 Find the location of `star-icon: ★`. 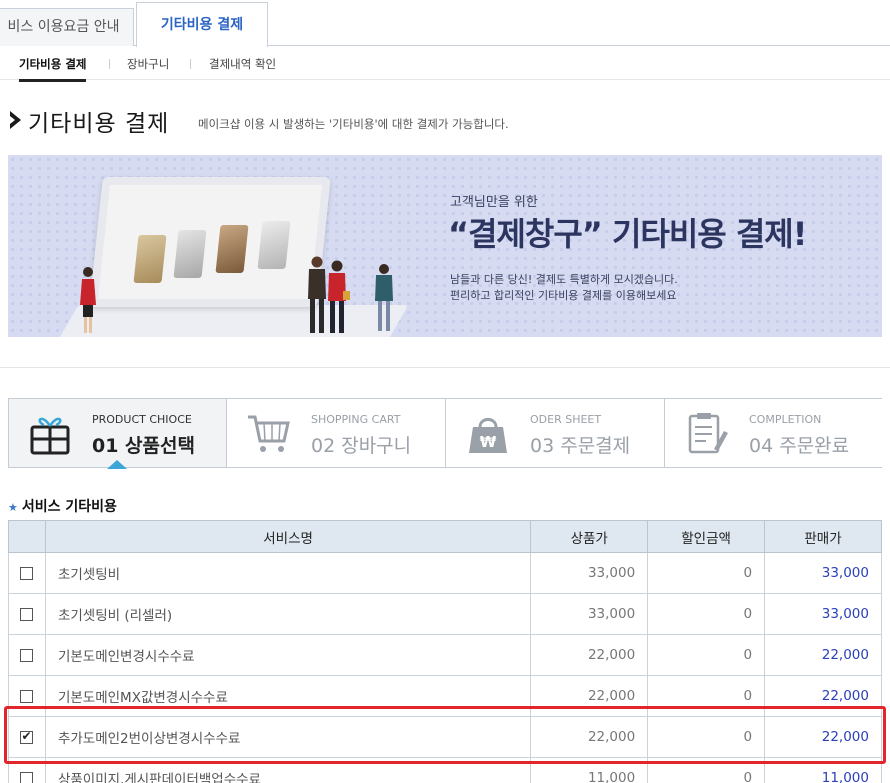

star-icon: ★ is located at coordinates (13, 507).